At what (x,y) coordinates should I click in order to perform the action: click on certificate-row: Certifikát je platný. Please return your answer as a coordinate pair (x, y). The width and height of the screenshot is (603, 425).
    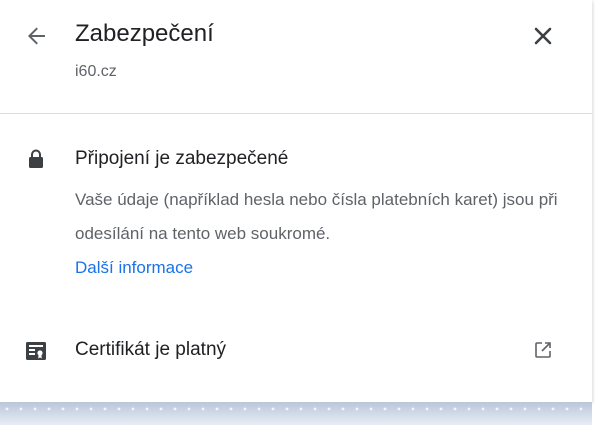
    Looking at the image, I should click on (296, 351).